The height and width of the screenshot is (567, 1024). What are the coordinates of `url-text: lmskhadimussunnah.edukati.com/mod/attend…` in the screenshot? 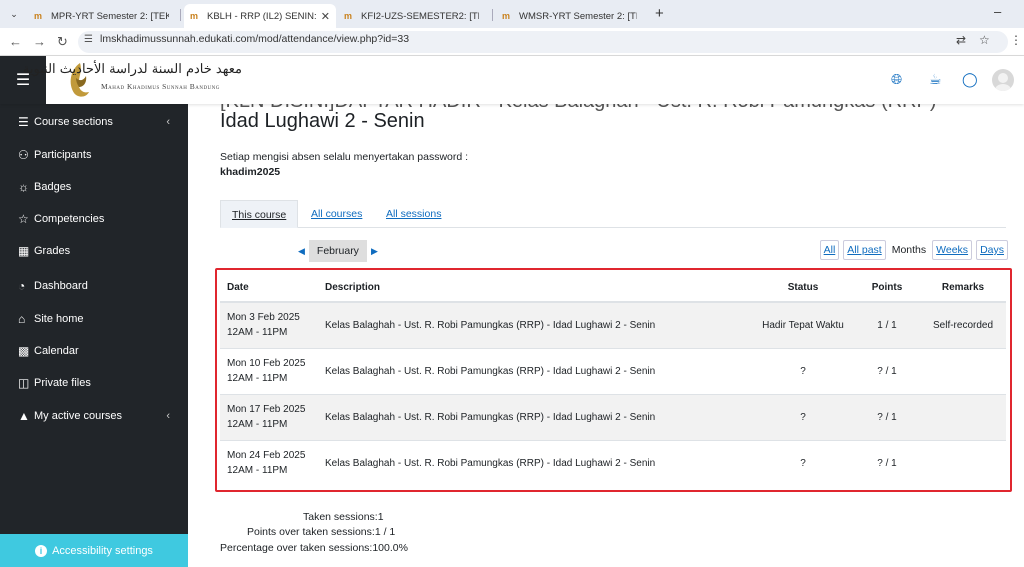 It's located at (254, 39).